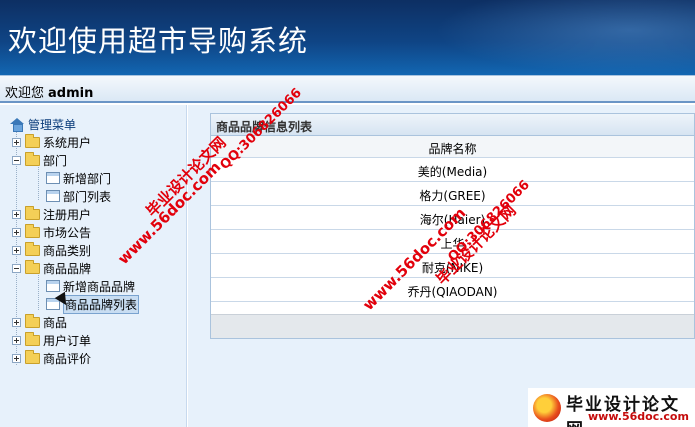 This screenshot has width=695, height=427. Describe the element at coordinates (87, 178) in the screenshot. I see `sidebar-item-label: 新增部门` at that location.